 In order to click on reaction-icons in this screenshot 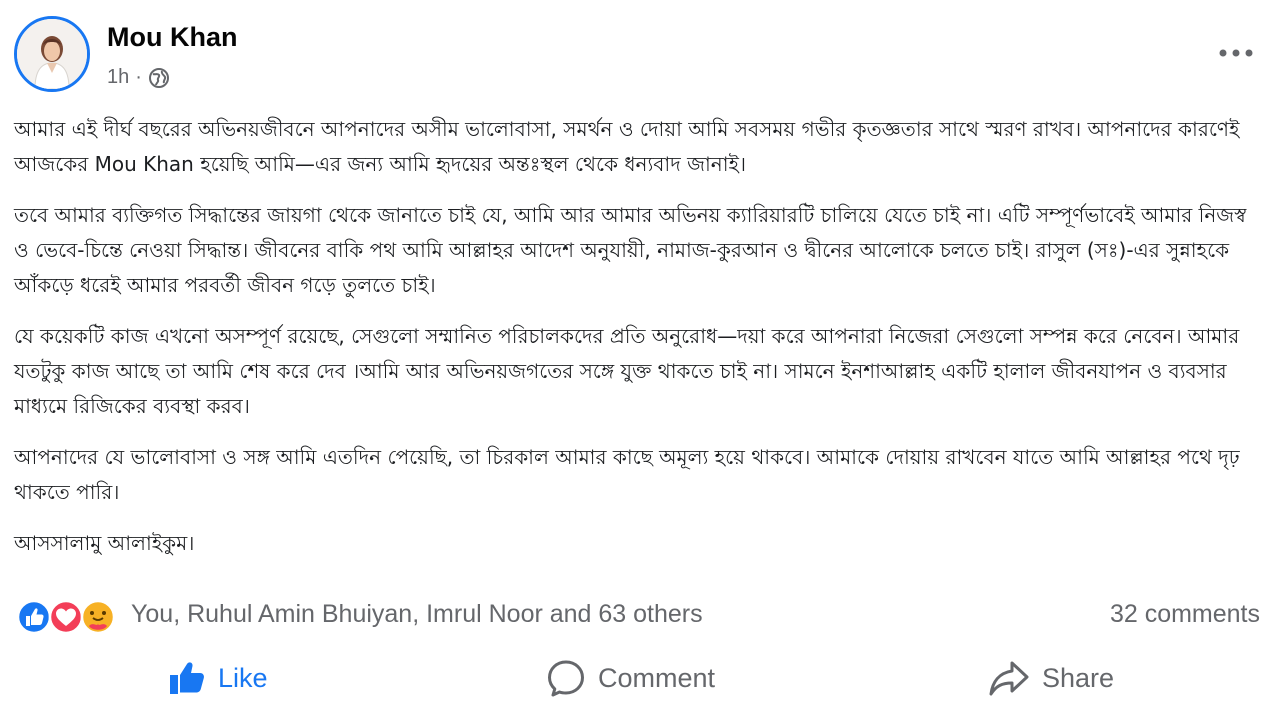, I will do `click(71, 617)`.